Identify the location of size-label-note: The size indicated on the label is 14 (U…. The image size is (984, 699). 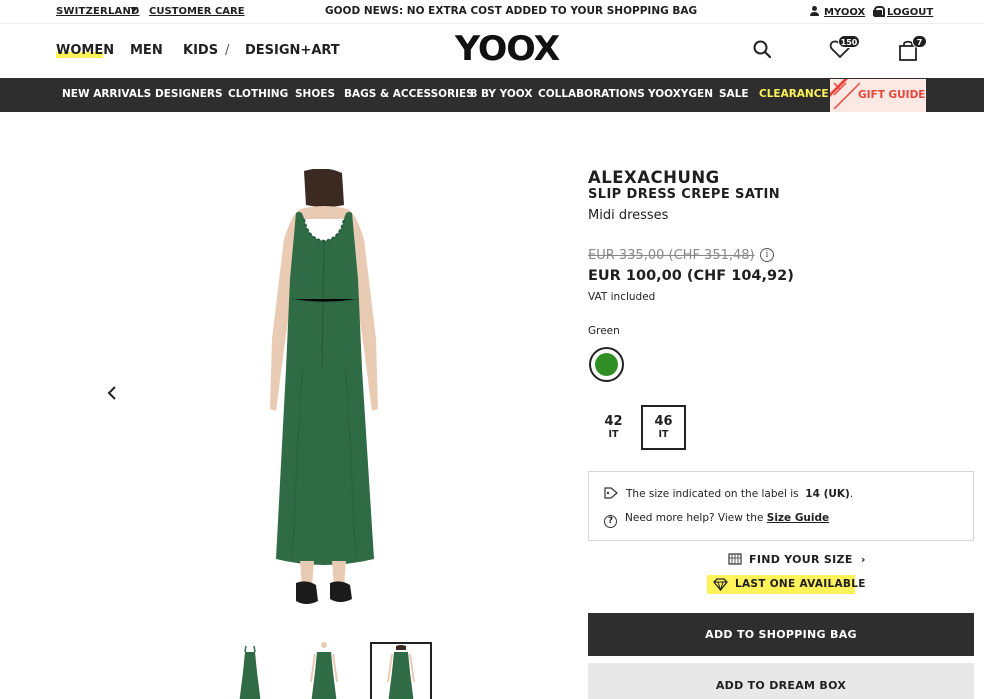
(728, 493).